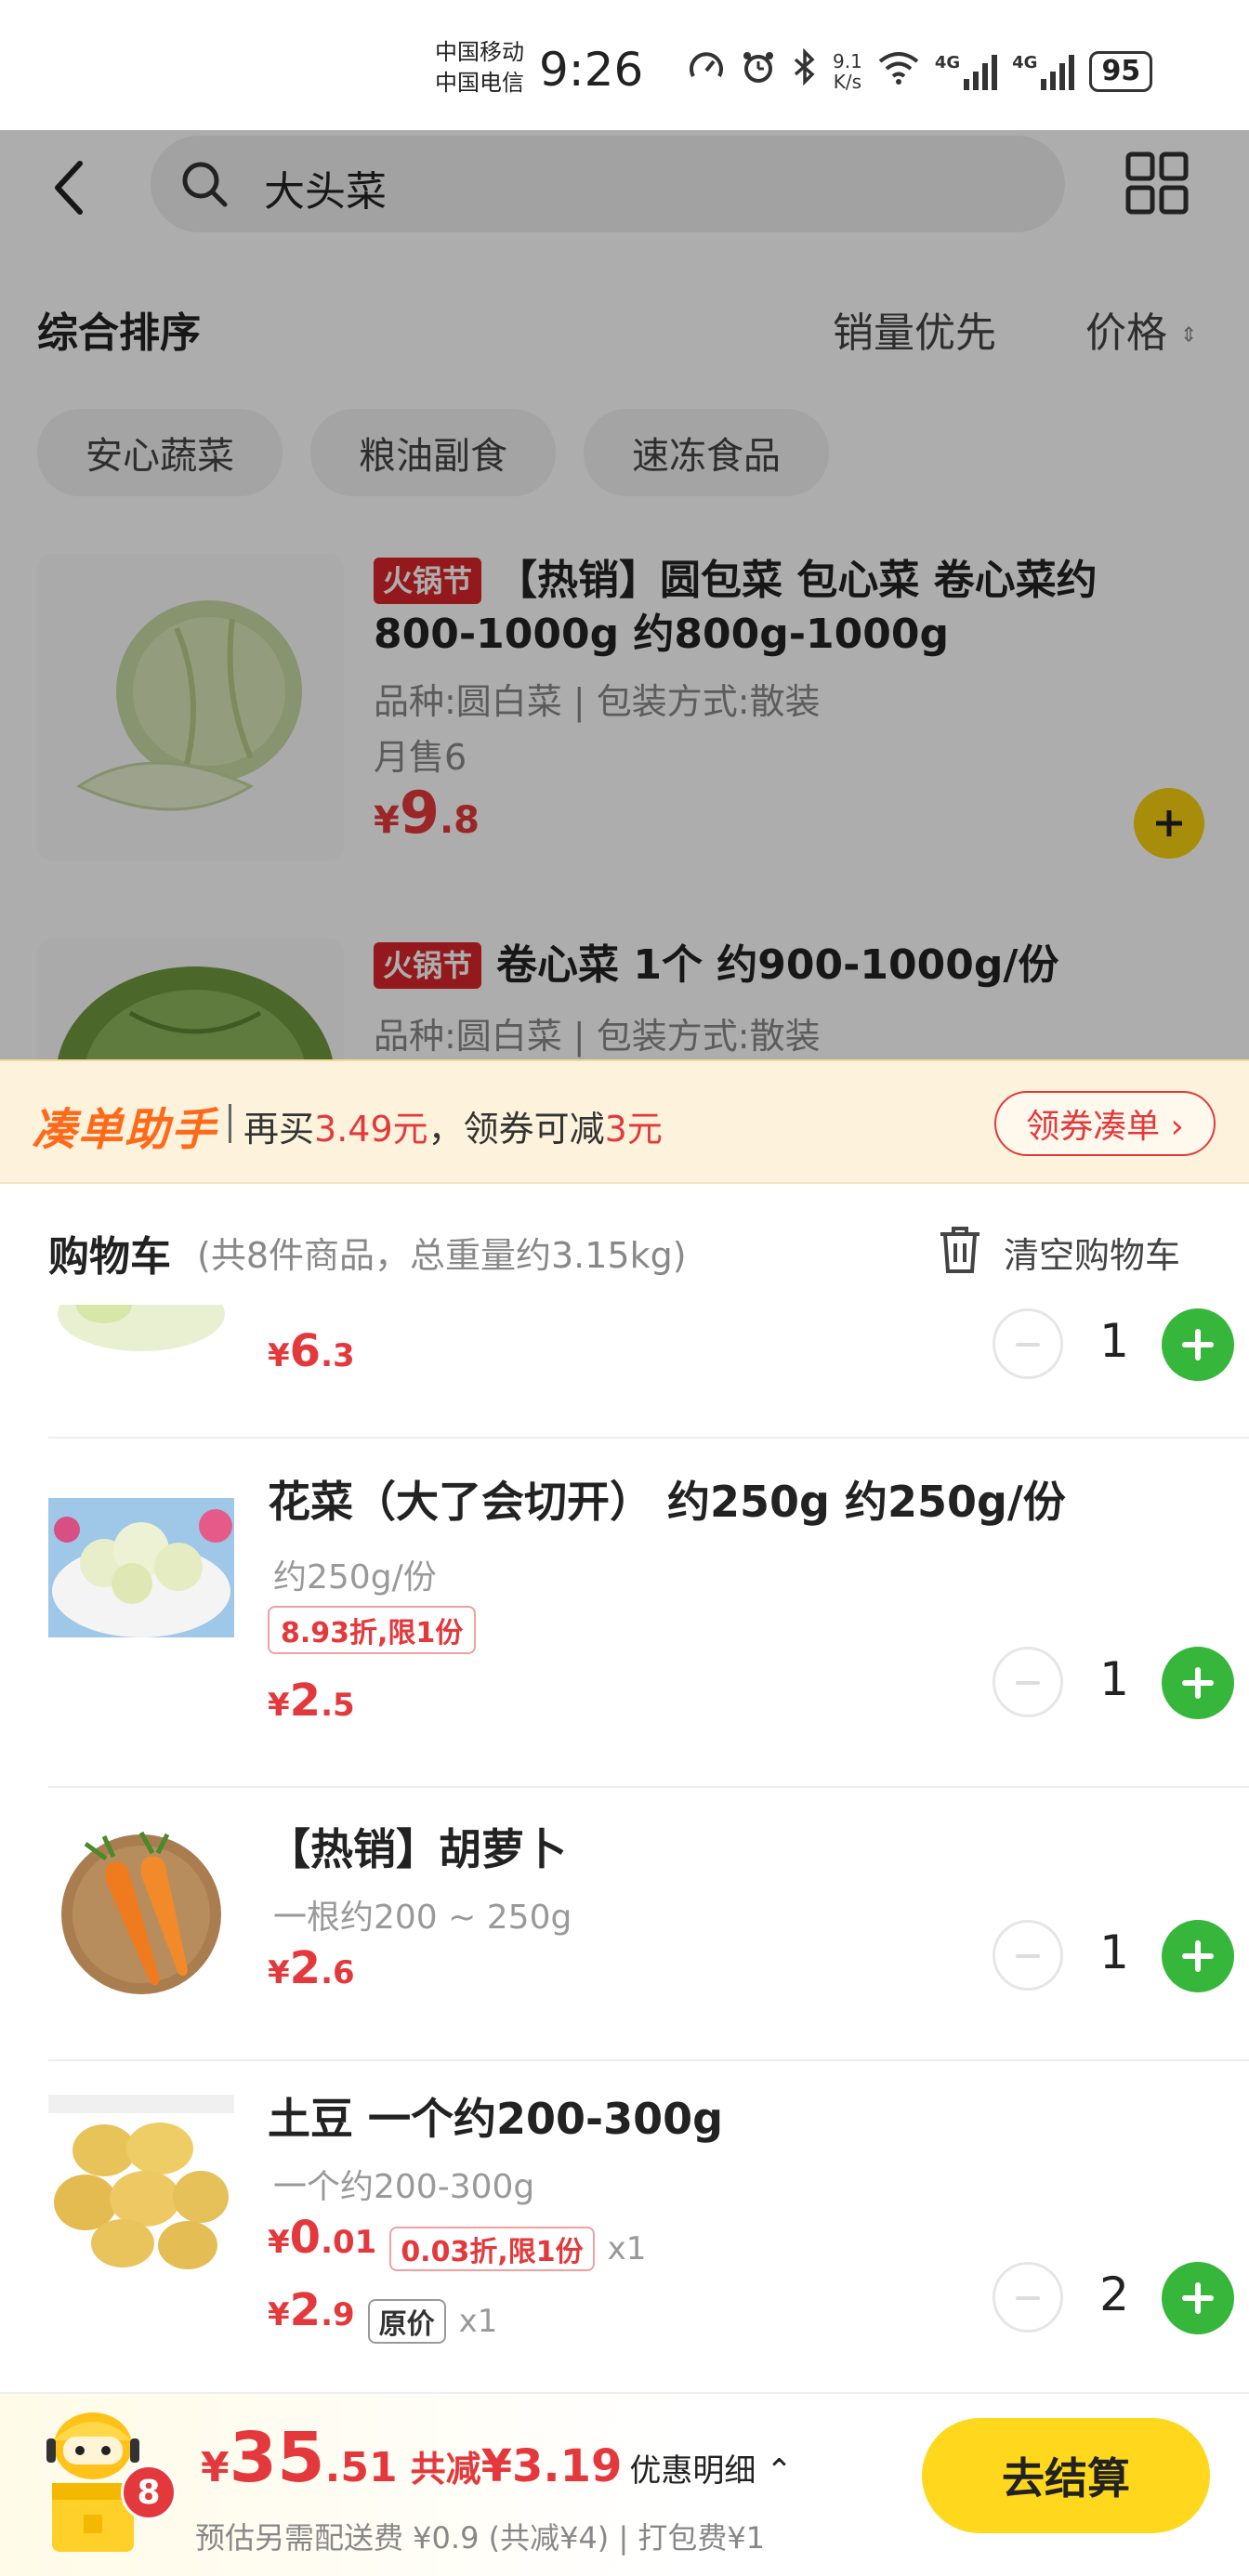 The image size is (1249, 2576). I want to click on total-integer: 35, so click(277, 2458).